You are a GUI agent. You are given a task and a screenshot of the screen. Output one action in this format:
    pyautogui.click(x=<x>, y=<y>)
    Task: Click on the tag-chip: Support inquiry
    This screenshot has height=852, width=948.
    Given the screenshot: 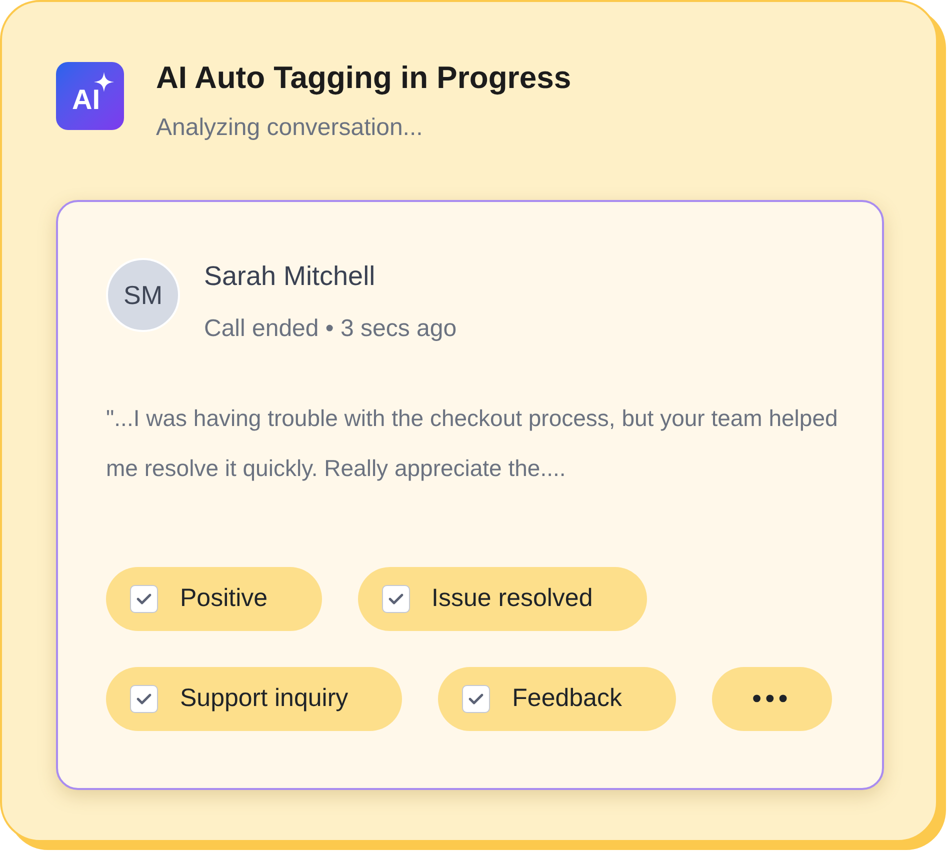 What is the action you would take?
    pyautogui.click(x=254, y=698)
    